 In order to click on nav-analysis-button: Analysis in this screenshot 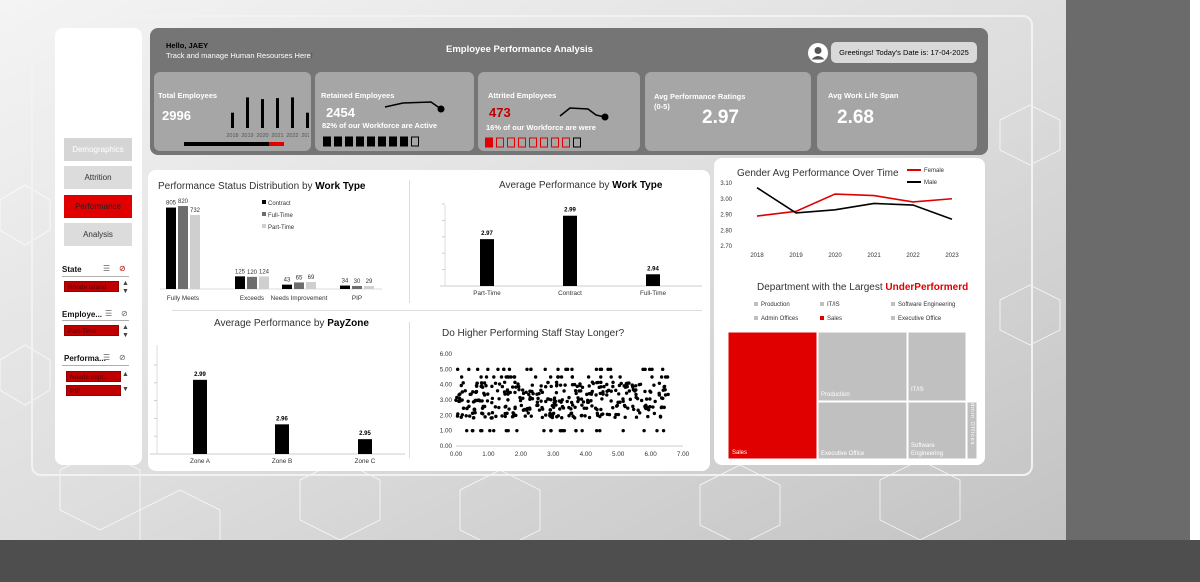, I will do `click(98, 234)`.